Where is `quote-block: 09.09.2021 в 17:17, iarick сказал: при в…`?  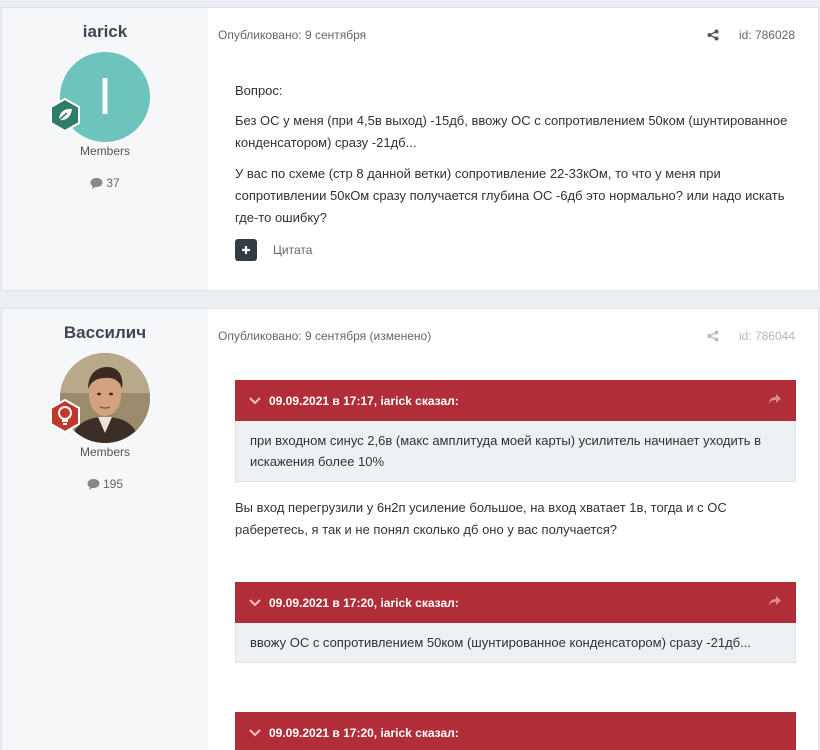 quote-block: 09.09.2021 в 17:17, iarick сказал: при в… is located at coordinates (515, 431).